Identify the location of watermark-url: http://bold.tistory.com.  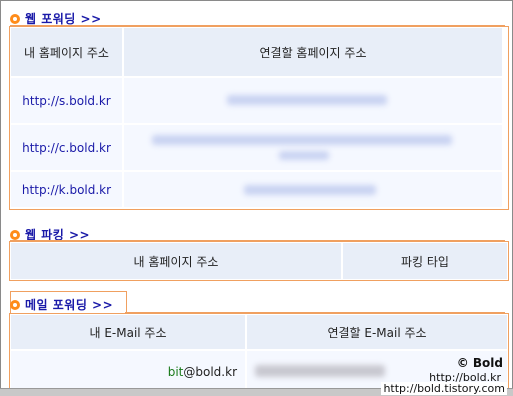
(444, 388).